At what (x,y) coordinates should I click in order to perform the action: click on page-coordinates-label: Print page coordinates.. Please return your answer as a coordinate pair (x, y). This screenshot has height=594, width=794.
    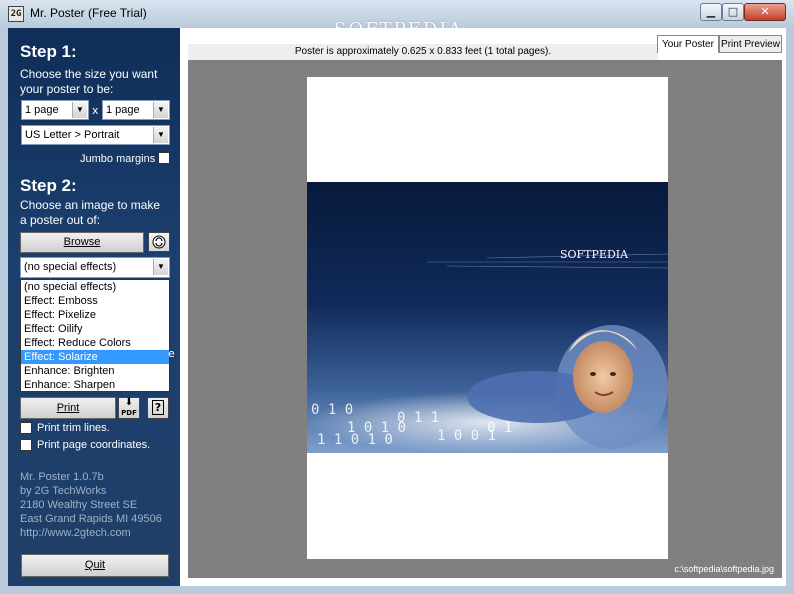
    Looking at the image, I should click on (94, 445).